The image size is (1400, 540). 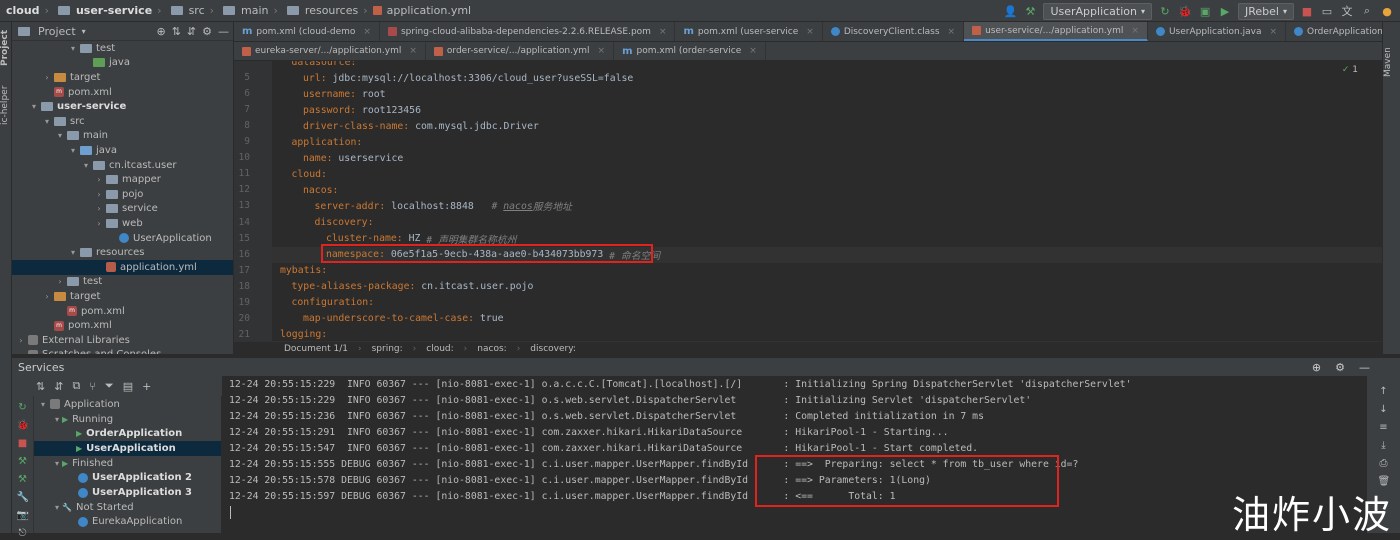 I want to click on tree-item: ›mapper, so click(x=122, y=179).